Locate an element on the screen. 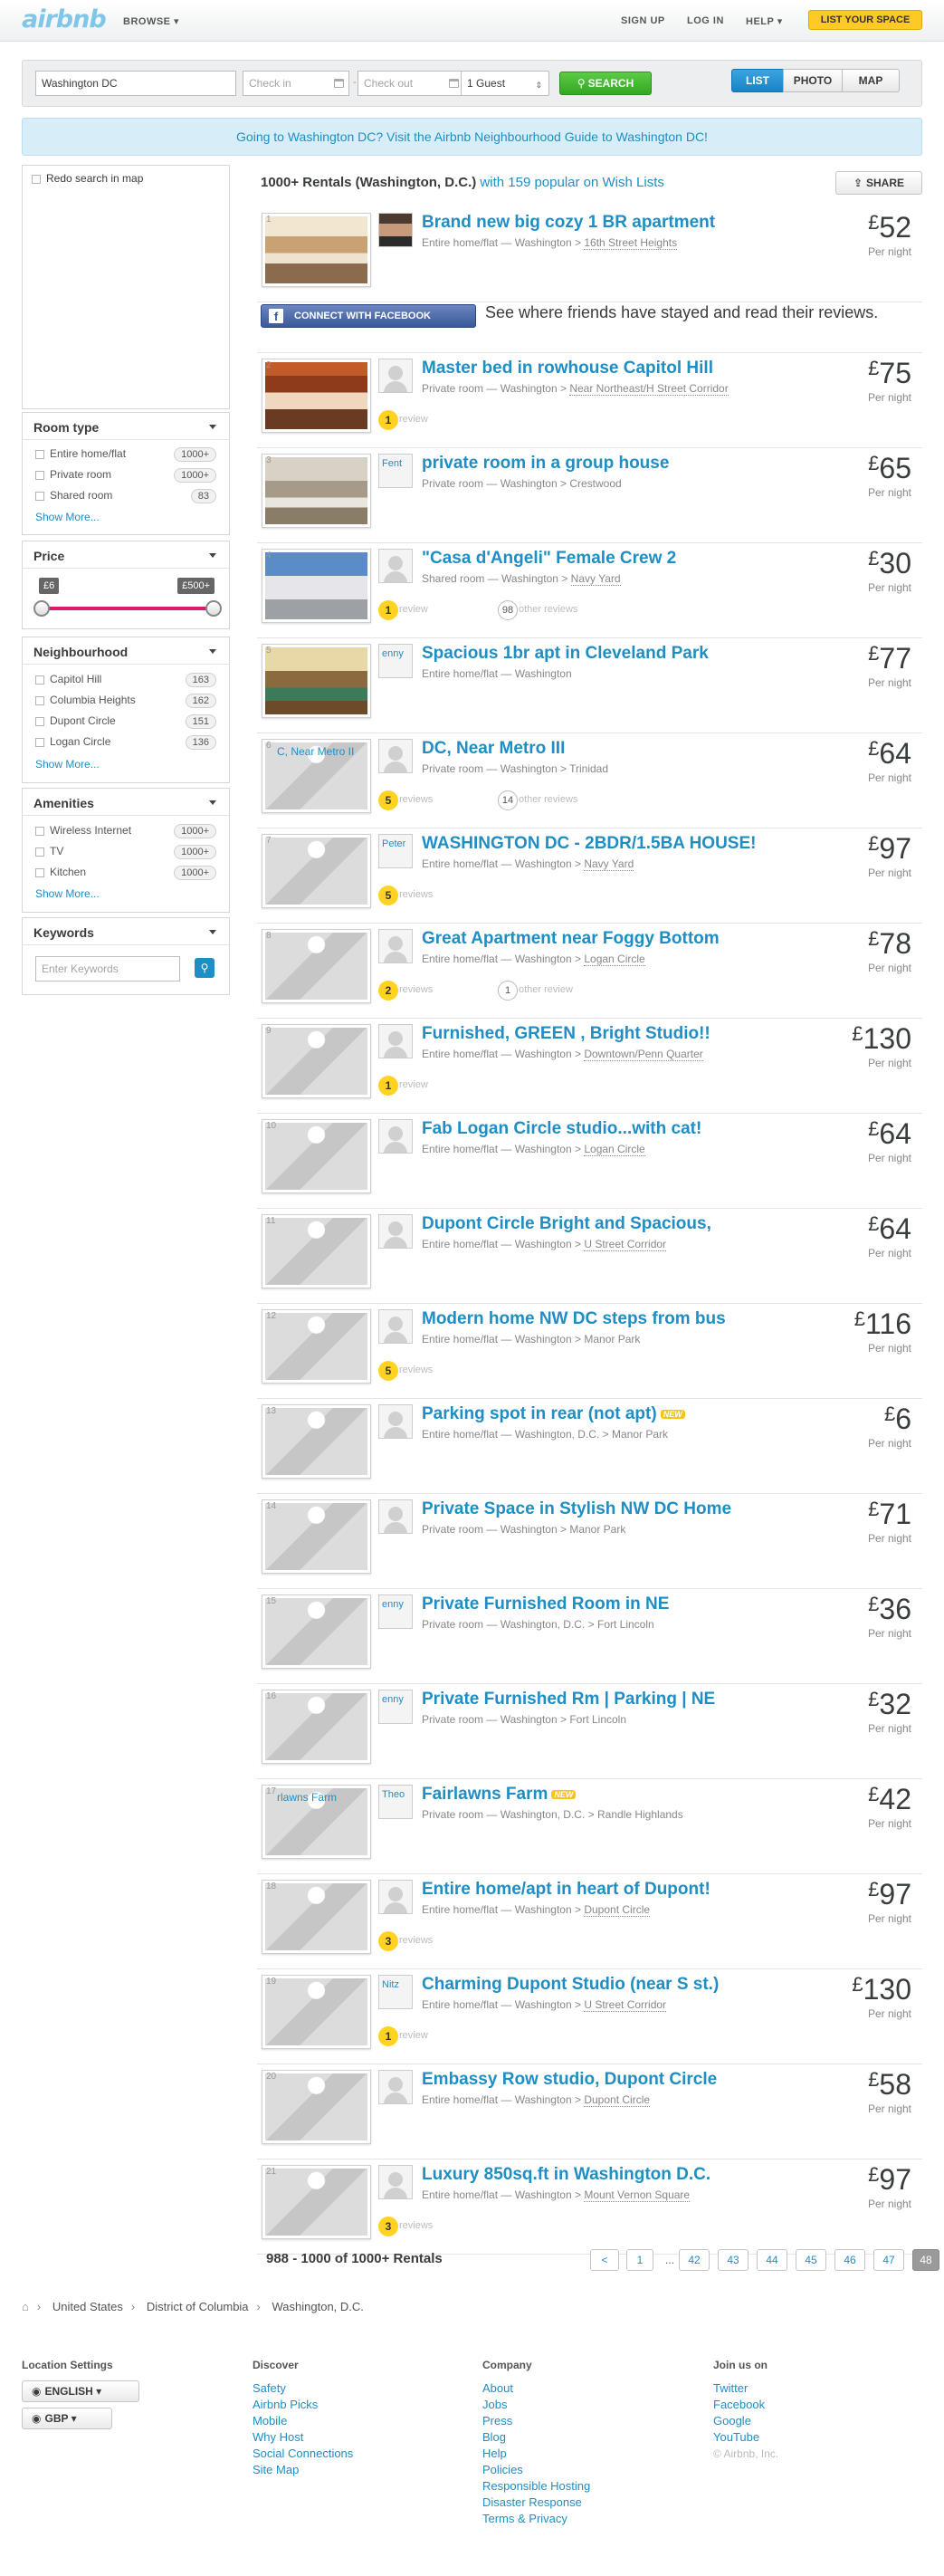  filter-option: Dupont Circle is located at coordinates (75, 720).